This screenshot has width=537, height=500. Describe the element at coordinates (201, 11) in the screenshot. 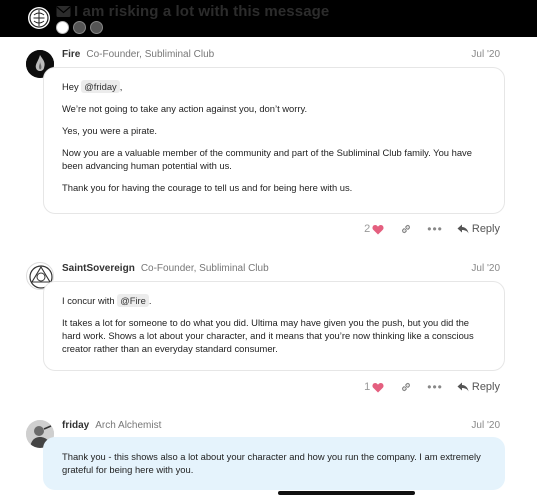

I see `topic-title: I am risking a lot with this message` at that location.